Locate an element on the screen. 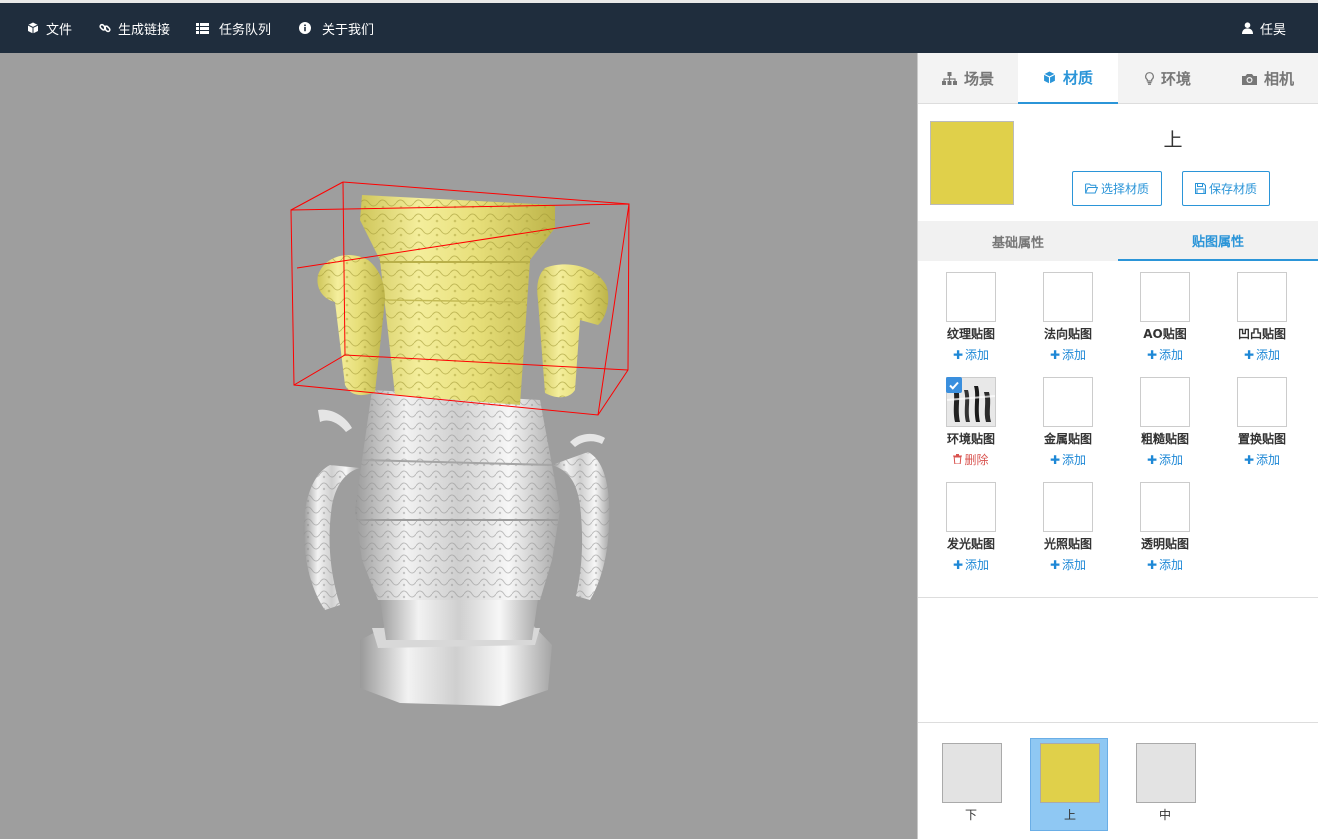 This screenshot has width=1318, height=839. tab-material: 材质 is located at coordinates (1068, 78).